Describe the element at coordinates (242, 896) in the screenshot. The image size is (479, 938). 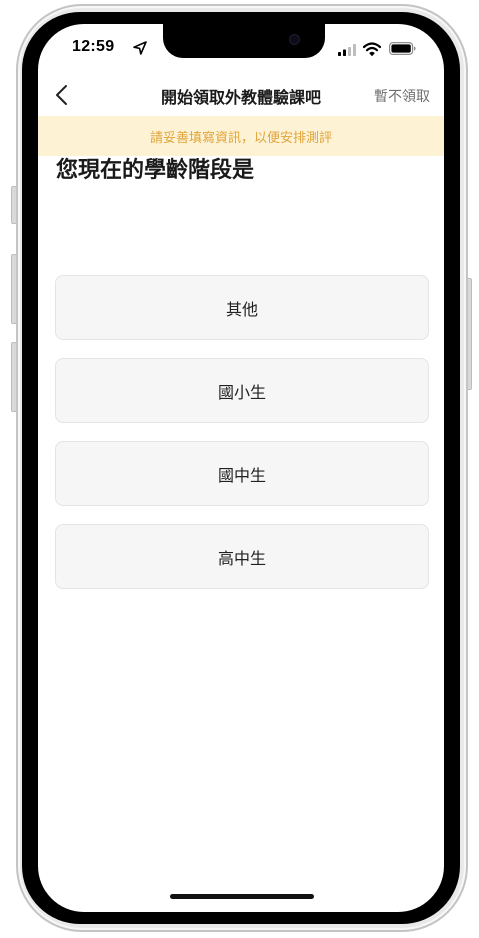
I see `home-indicator` at that location.